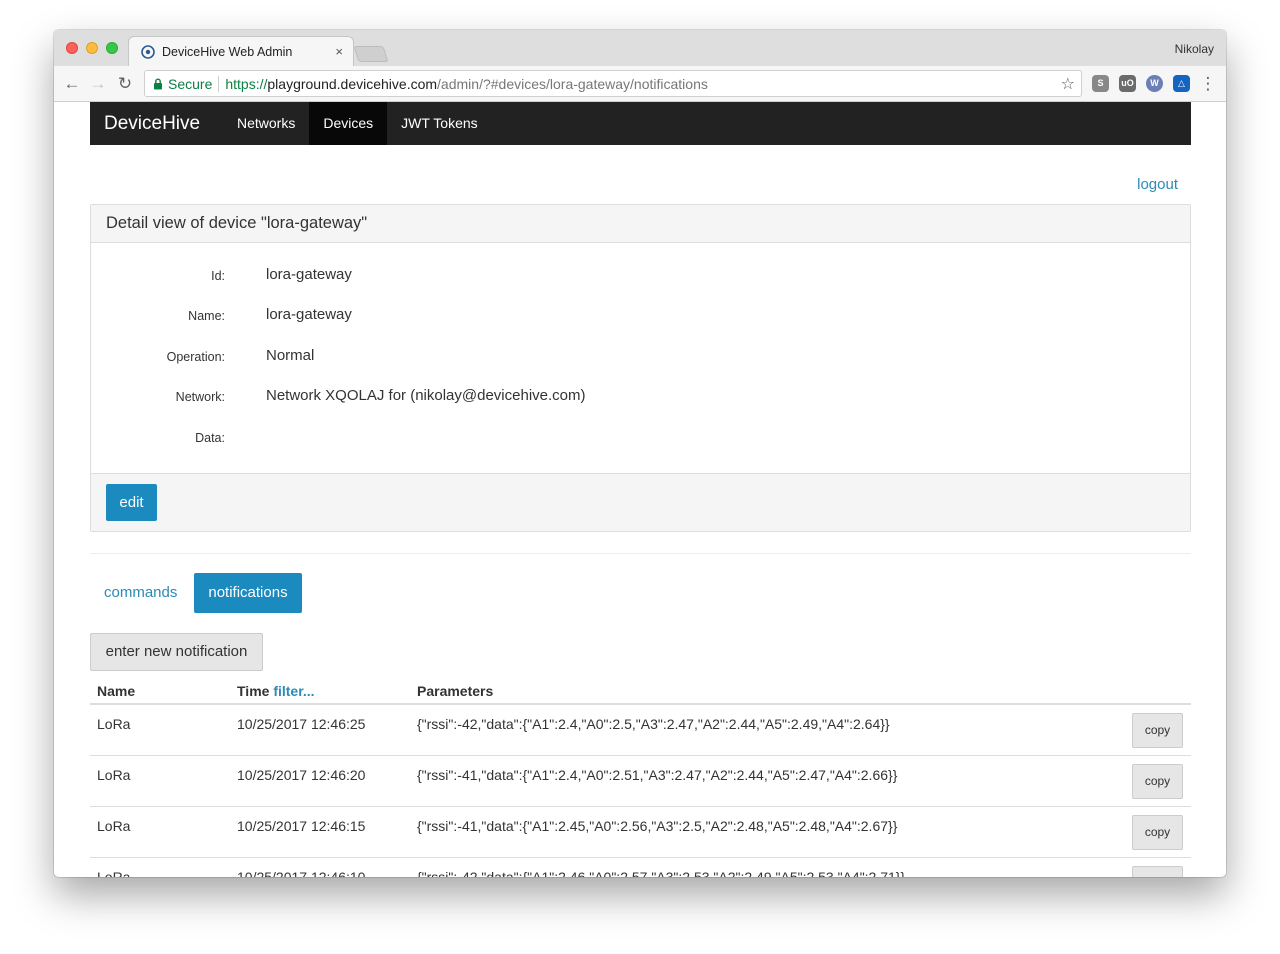  Describe the element at coordinates (290, 355) in the screenshot. I see `field-value: Normal` at that location.